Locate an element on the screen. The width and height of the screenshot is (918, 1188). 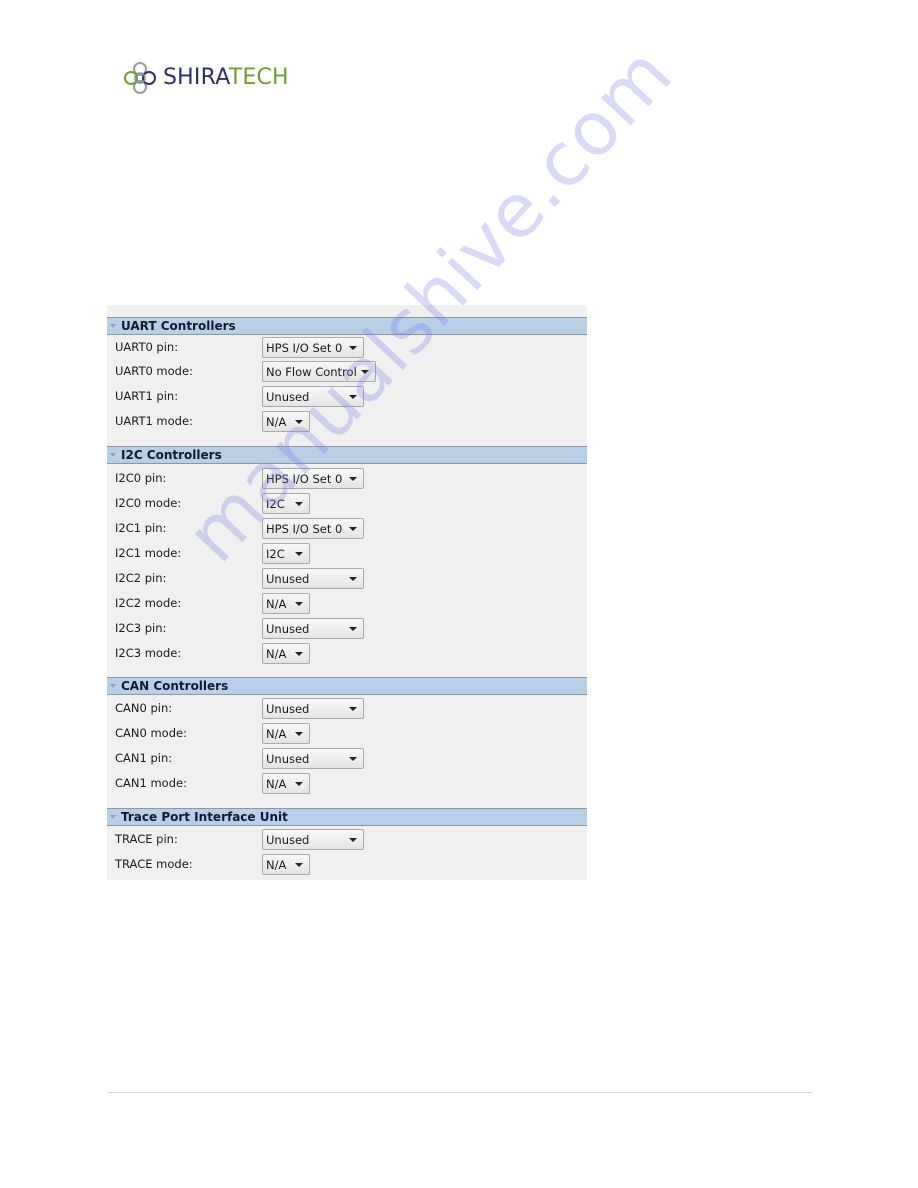
i2c3-pin-dropdown: Unused is located at coordinates (313, 628).